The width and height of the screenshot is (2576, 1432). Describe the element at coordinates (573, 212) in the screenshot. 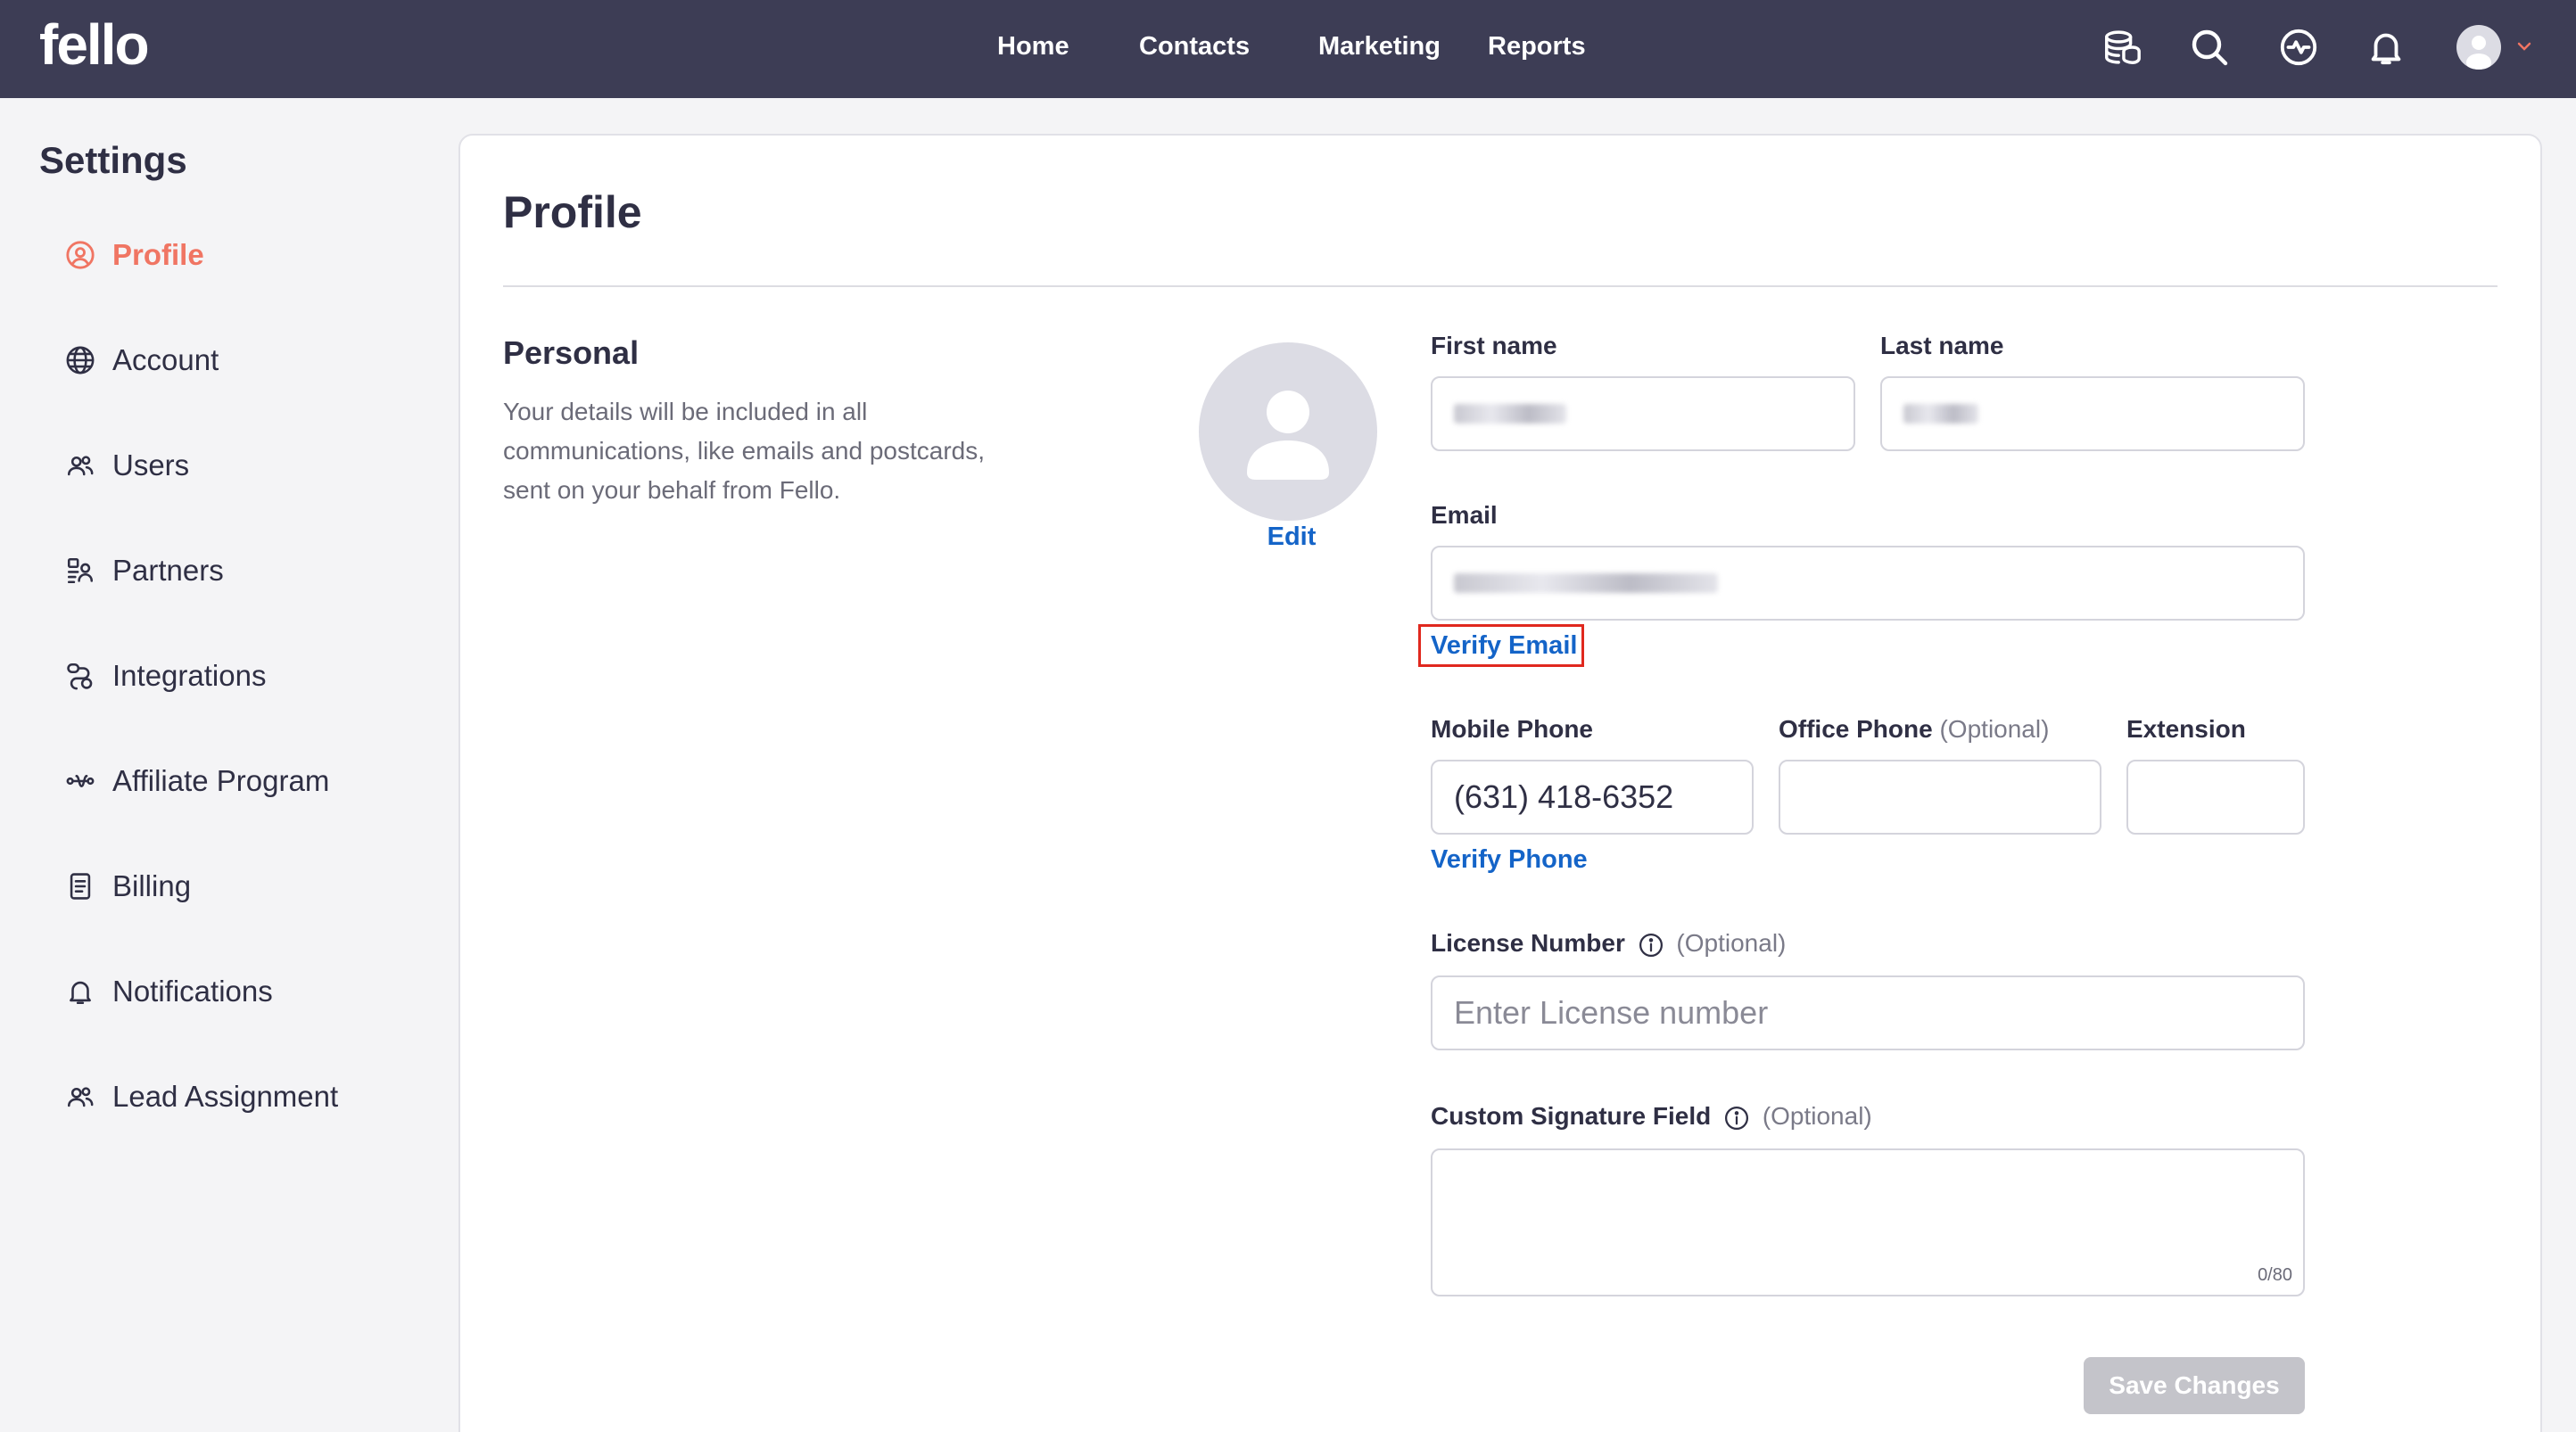

I see `page-title: Profile` at that location.